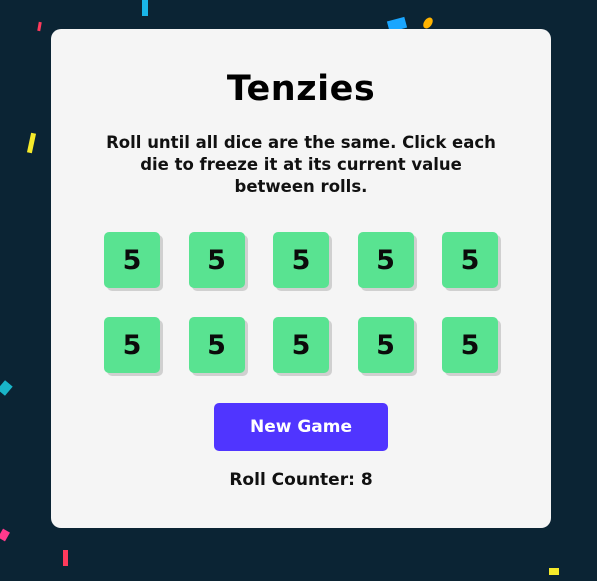 The height and width of the screenshot is (581, 597). What do you see at coordinates (216, 260) in the screenshot?
I see `die-2: 5` at bounding box center [216, 260].